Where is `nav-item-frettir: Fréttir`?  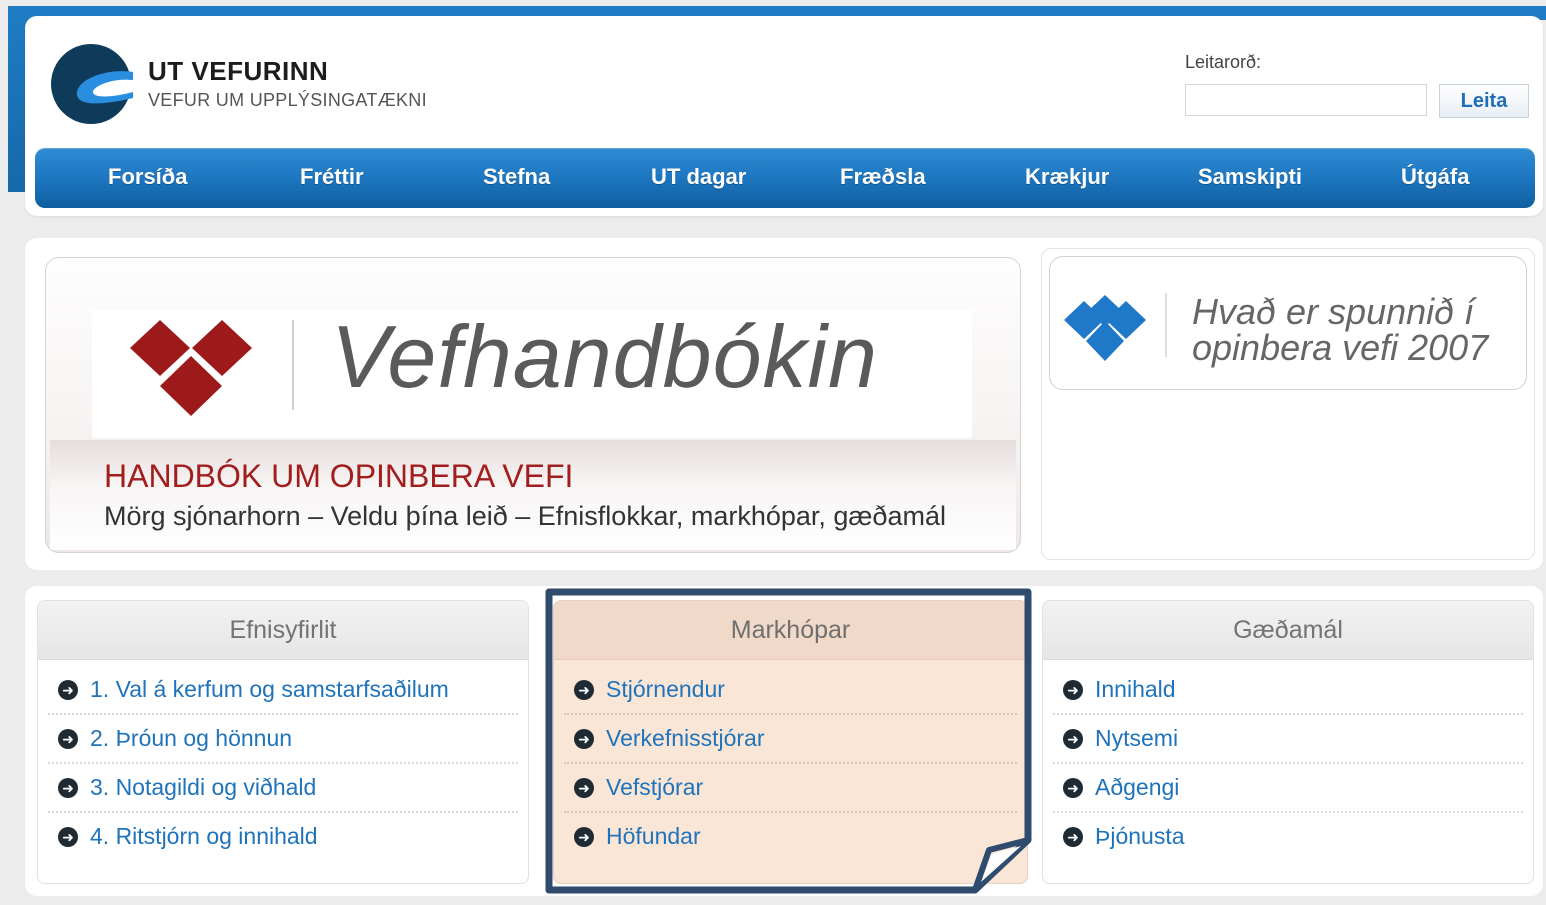 nav-item-frettir: Fréttir is located at coordinates (332, 177).